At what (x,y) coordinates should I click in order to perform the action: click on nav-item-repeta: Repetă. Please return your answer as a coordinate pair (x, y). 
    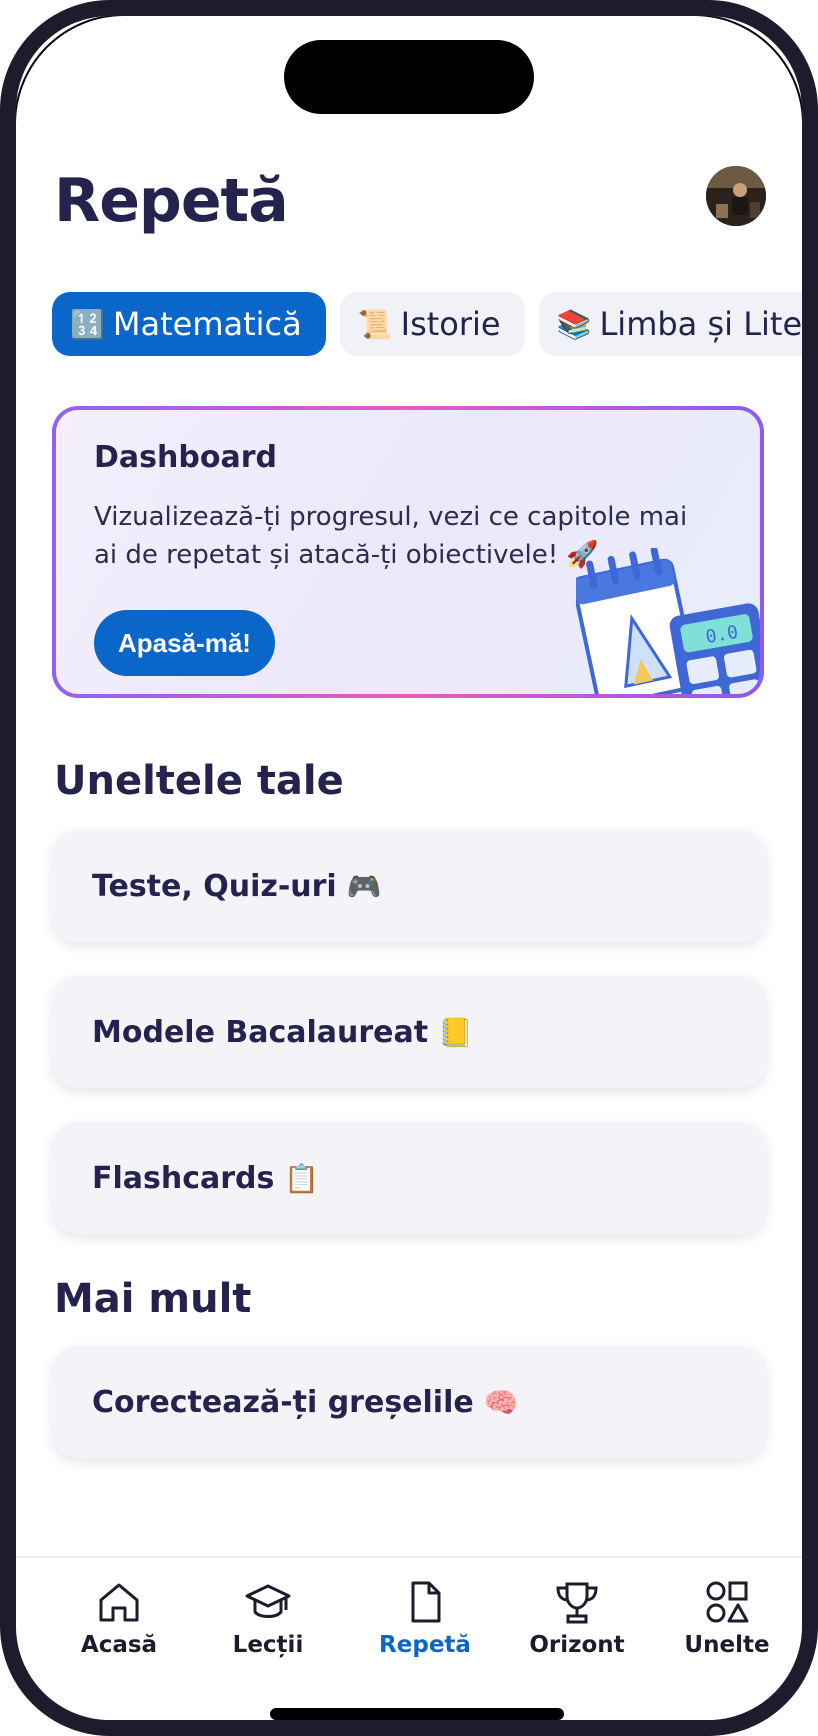
    Looking at the image, I should click on (425, 1618).